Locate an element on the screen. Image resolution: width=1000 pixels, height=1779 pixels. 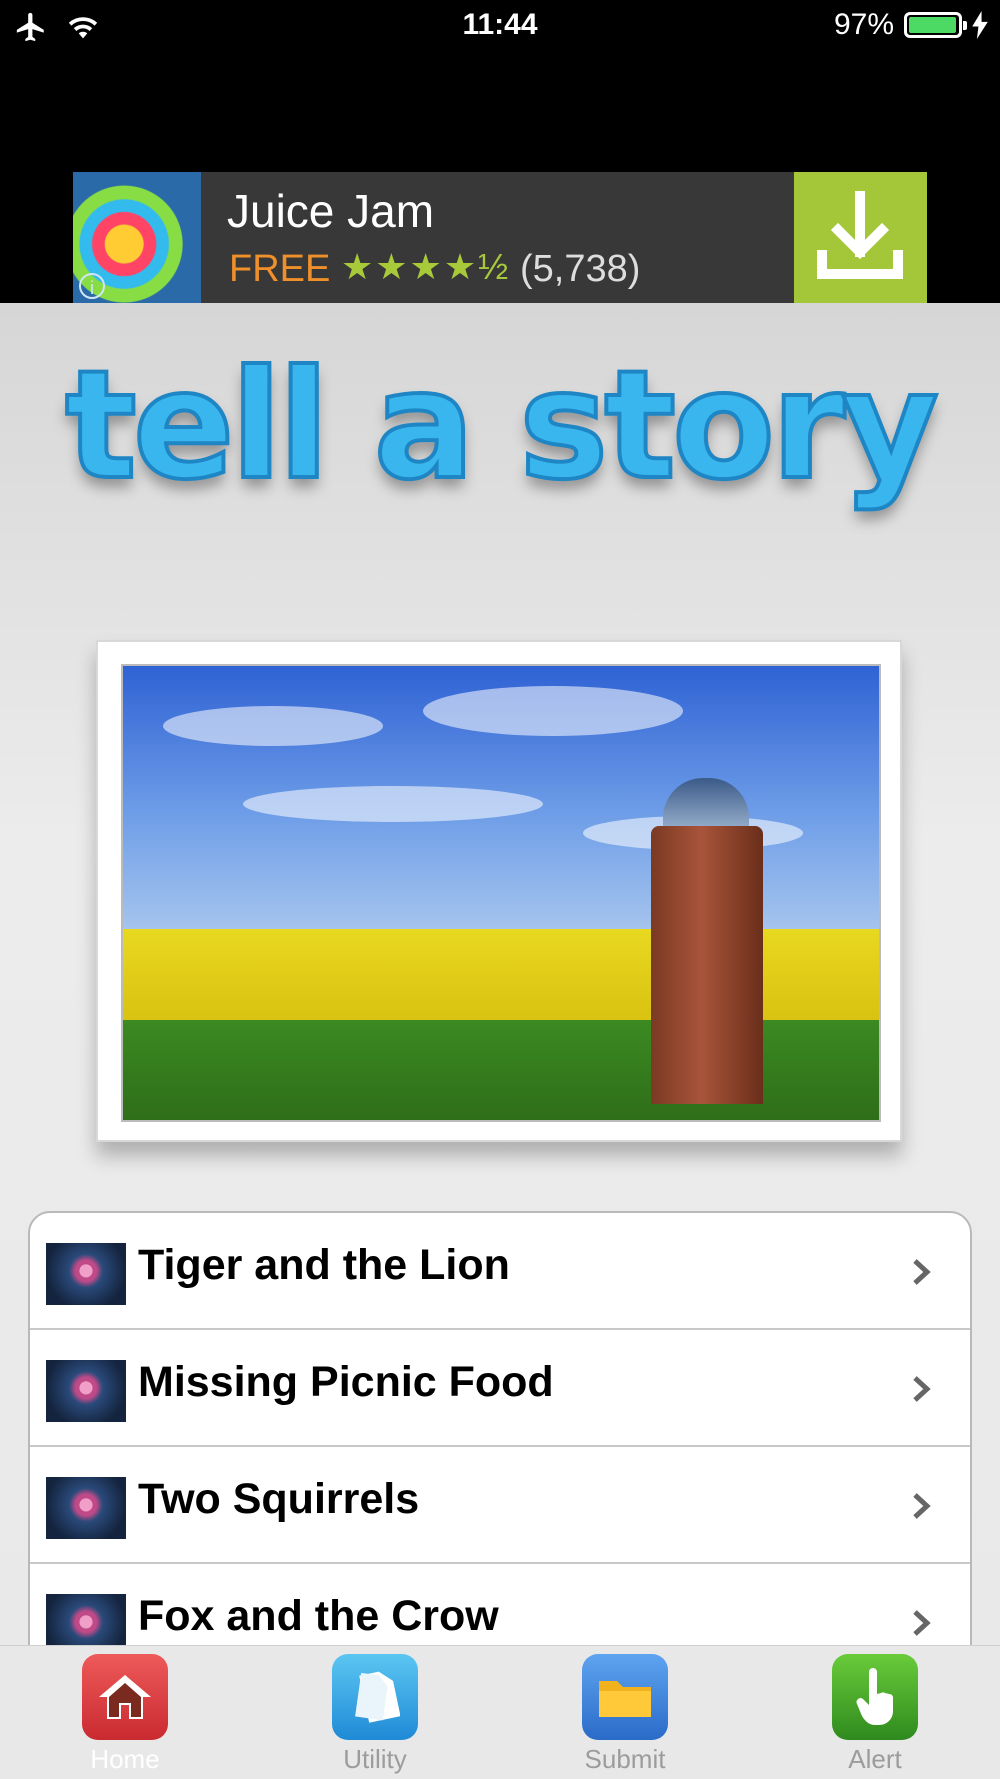
battery-icon is located at coordinates (935, 25).